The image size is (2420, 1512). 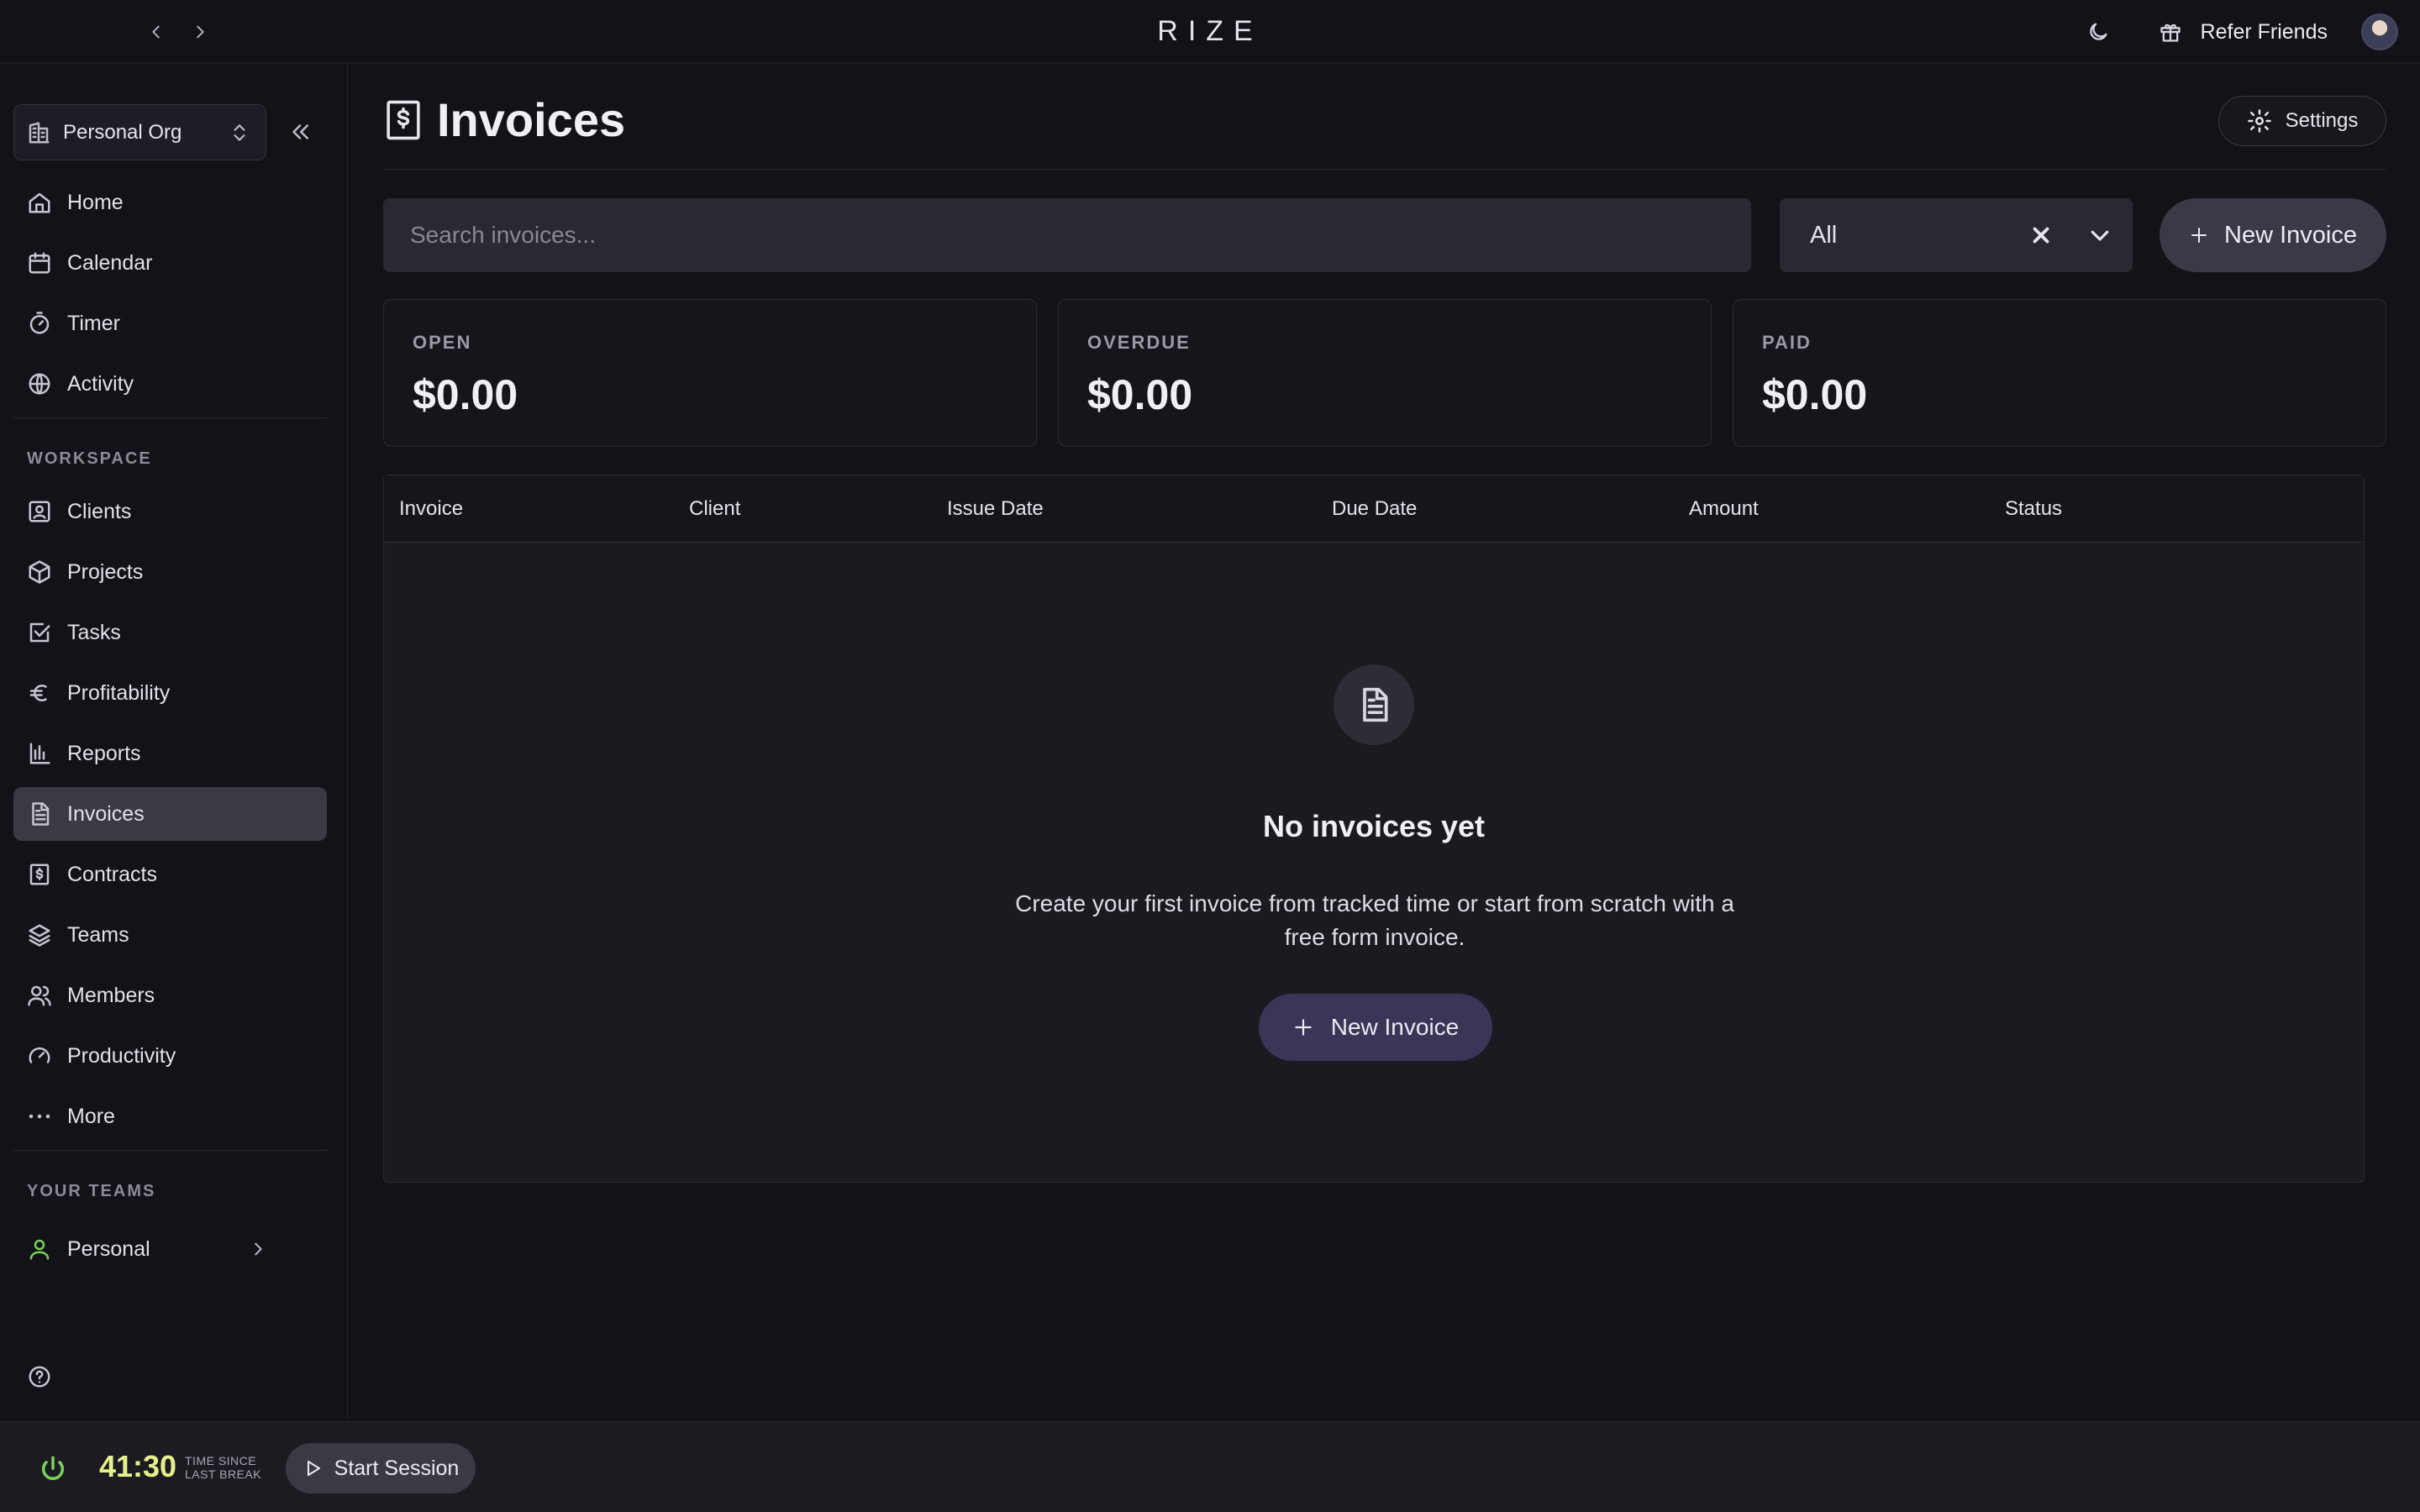 I want to click on column-header-invoice: Invoice, so click(x=431, y=509).